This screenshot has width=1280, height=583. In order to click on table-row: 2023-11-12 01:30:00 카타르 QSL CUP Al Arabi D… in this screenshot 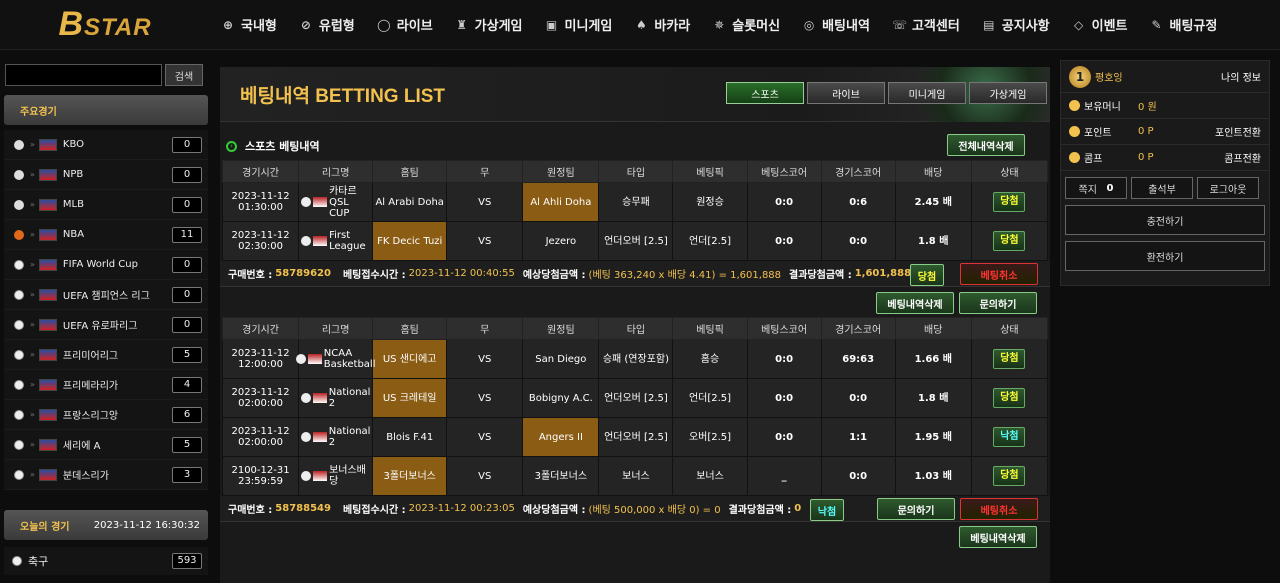, I will do `click(635, 202)`.